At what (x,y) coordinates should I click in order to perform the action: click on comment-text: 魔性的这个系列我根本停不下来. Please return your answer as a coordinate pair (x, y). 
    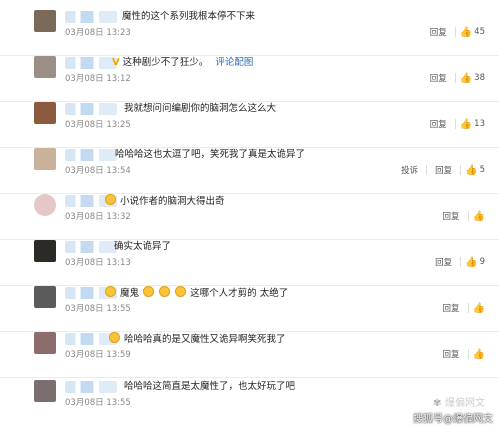
    Looking at the image, I should click on (189, 16).